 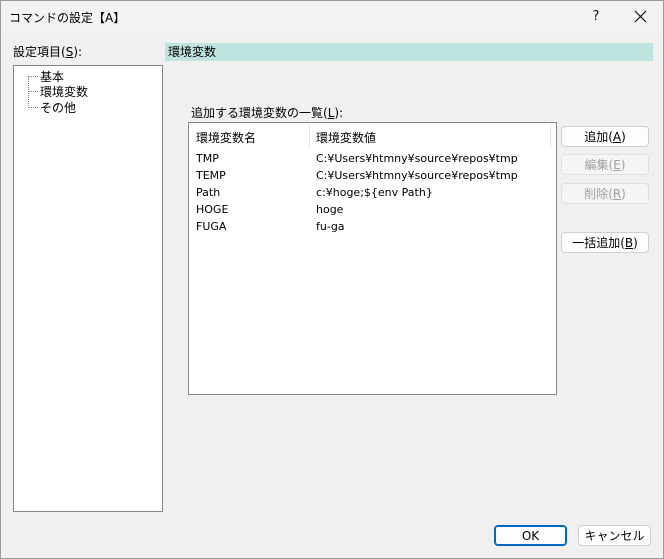 I want to click on ok-button: OK, so click(x=530, y=535).